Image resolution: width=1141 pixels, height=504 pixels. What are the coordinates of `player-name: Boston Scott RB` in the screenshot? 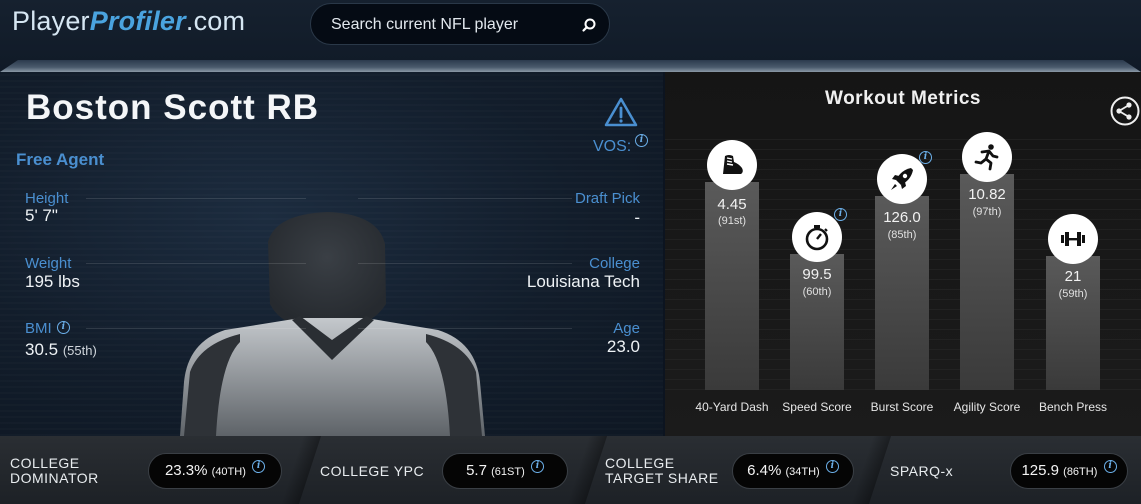 It's located at (173, 107).